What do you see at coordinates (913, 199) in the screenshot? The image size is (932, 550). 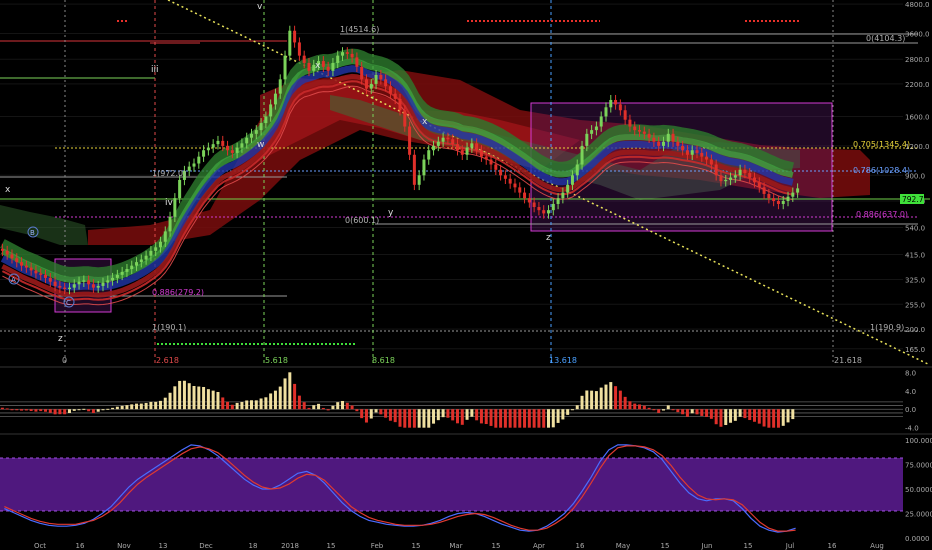 I see `svg-text: 792.7` at bounding box center [913, 199].